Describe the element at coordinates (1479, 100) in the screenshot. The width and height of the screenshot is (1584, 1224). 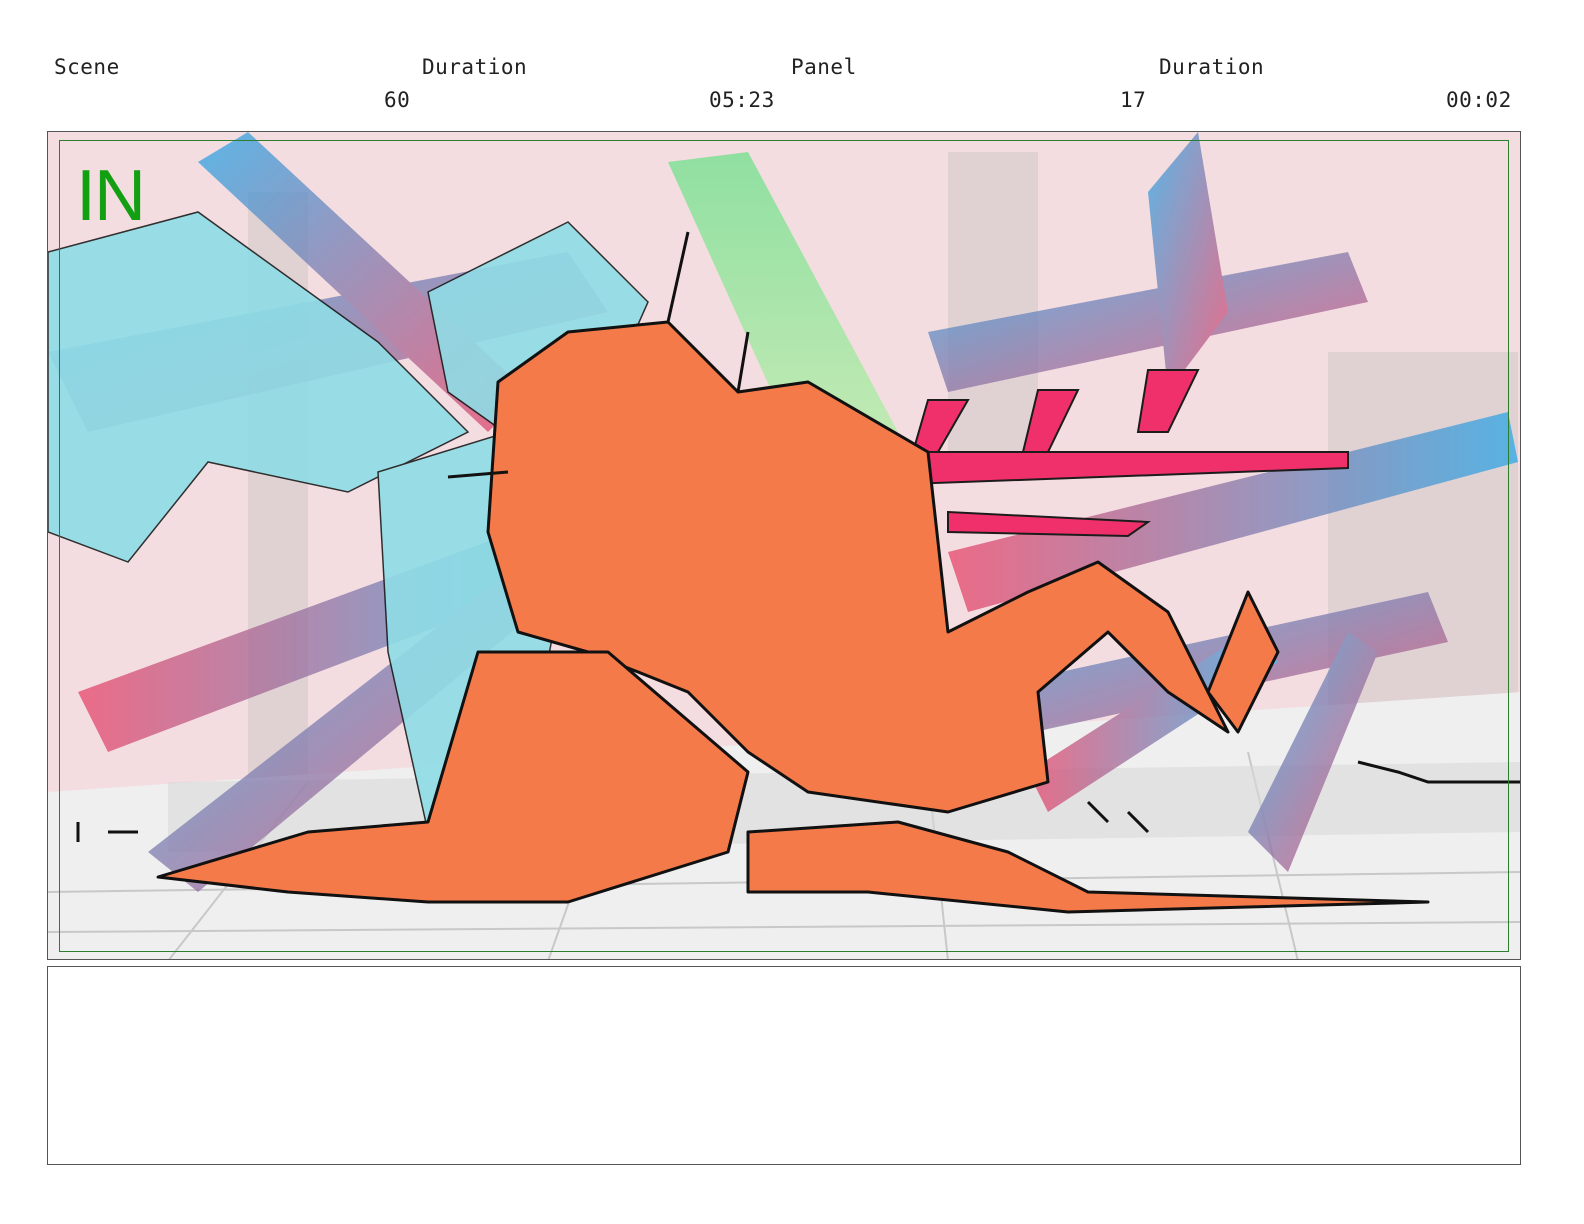
I see `panel-duration-value: 00:02` at that location.